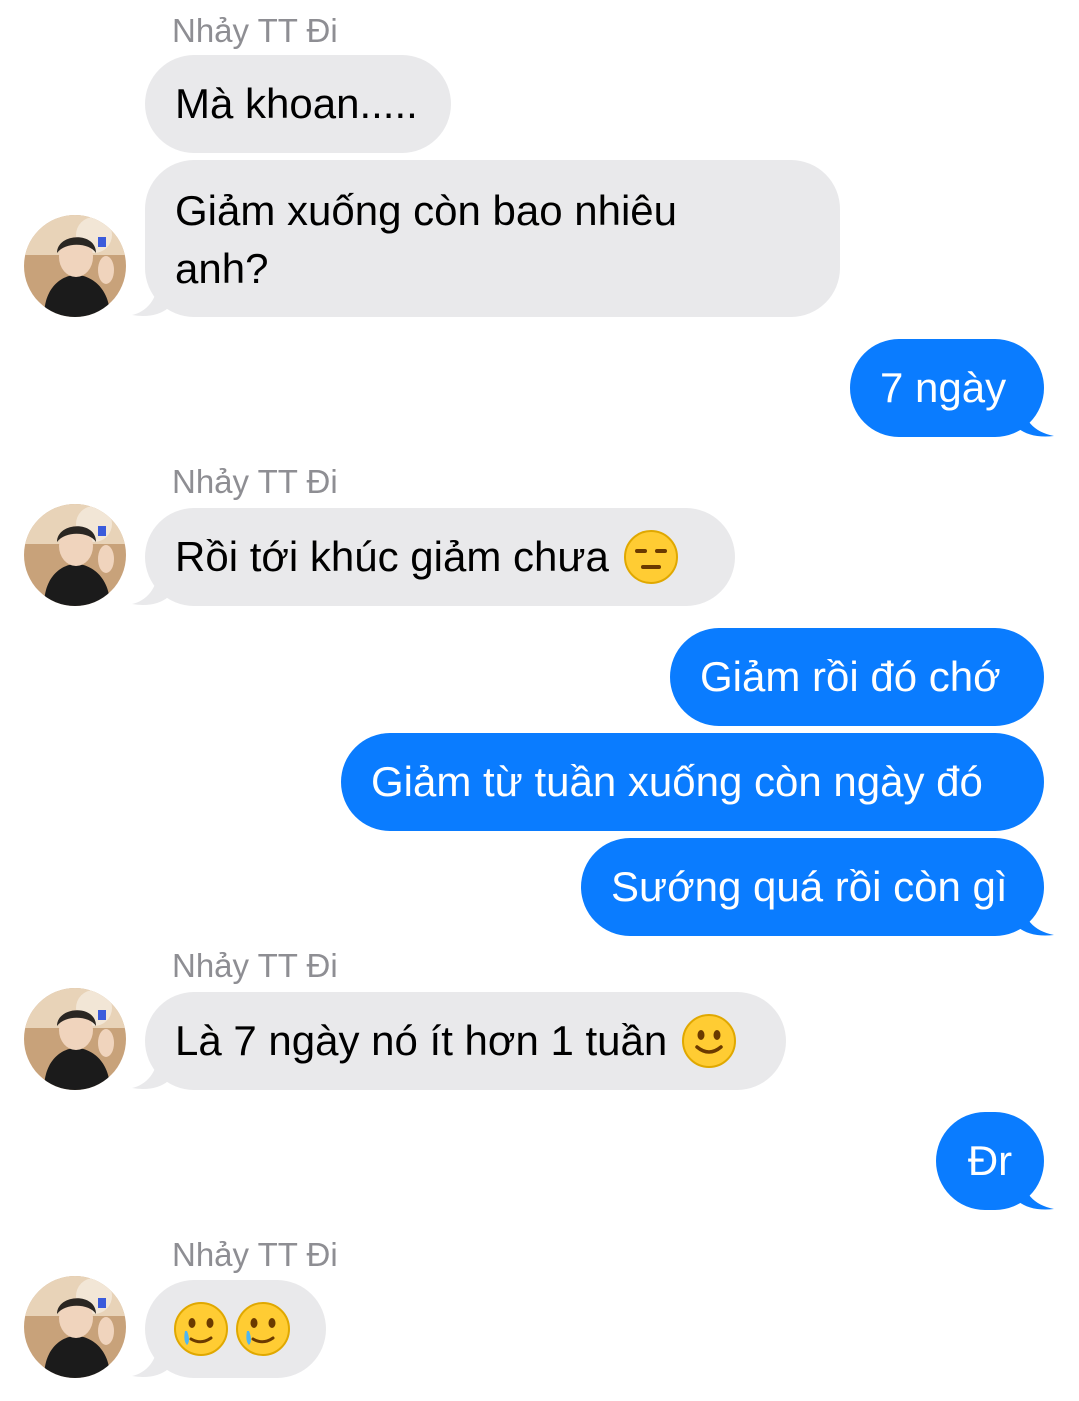 The image size is (1079, 1401). I want to click on incoming-message-bubble, so click(235, 1329).